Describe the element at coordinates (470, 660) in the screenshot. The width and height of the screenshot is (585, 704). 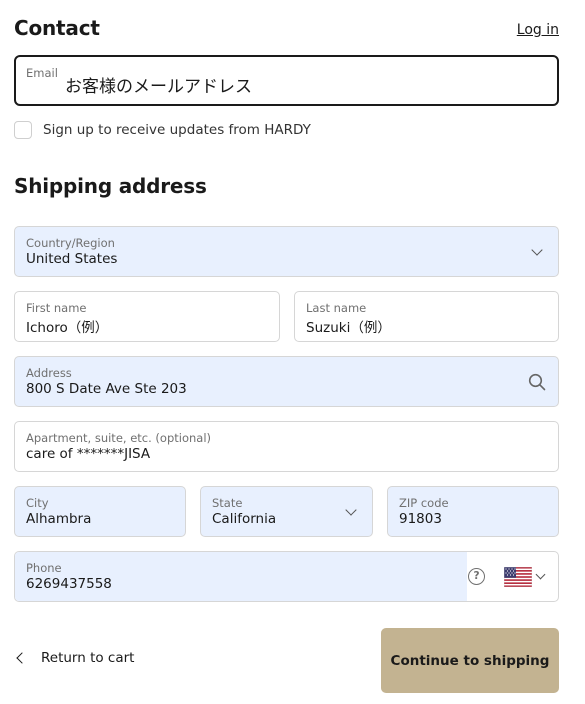
I see `continue-to-shipping-button: Continue to shipping` at that location.